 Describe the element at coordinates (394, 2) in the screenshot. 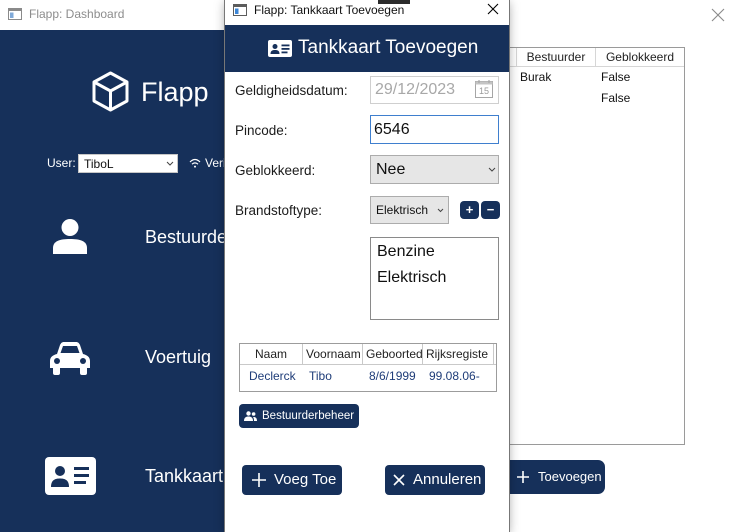

I see `top-edge-strip` at that location.